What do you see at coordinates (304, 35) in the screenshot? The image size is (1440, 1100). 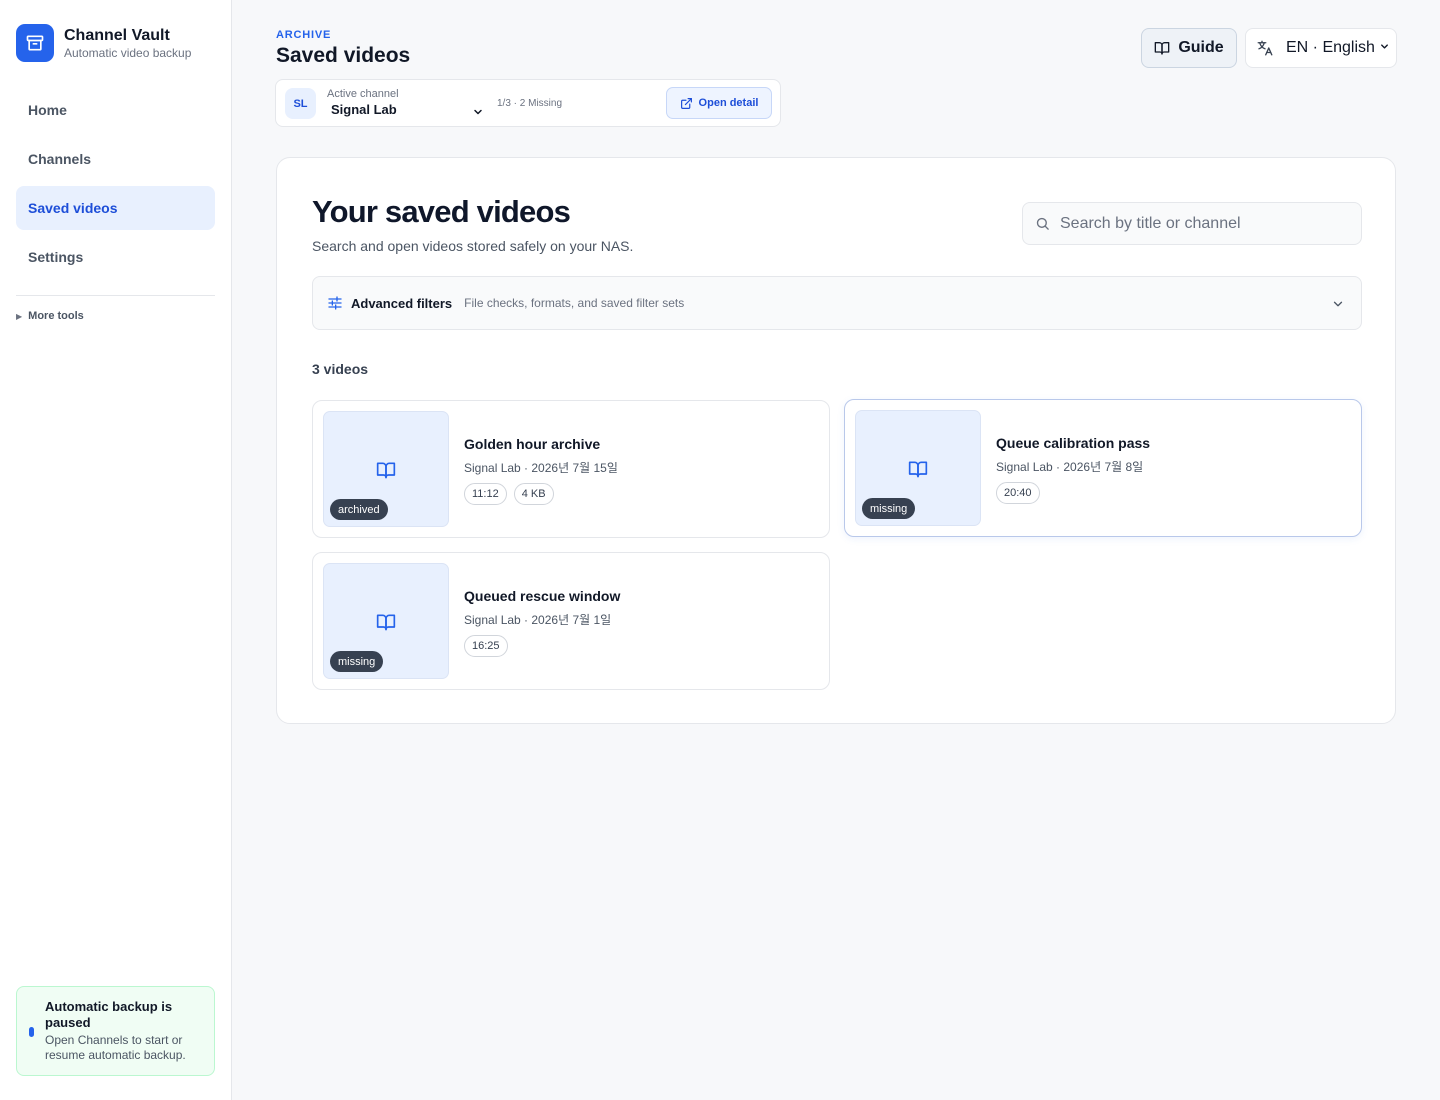 I see `page-eyebrow: ARCHIVE` at bounding box center [304, 35].